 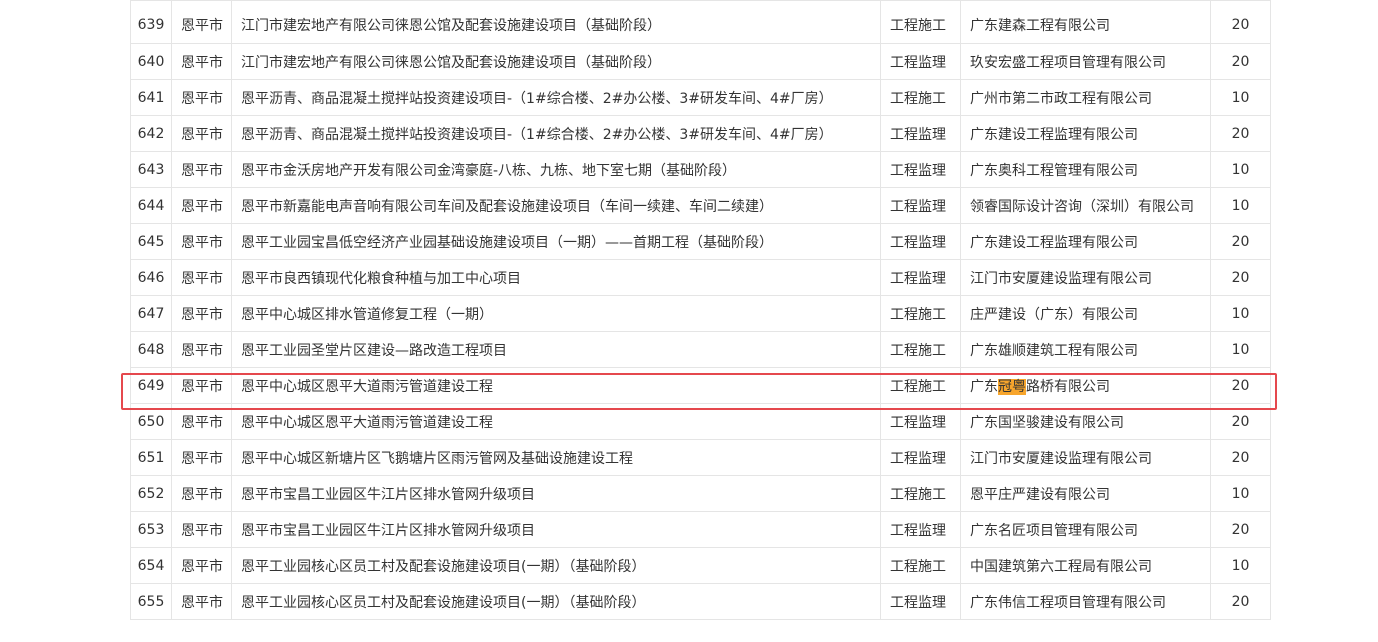 What do you see at coordinates (151, 313) in the screenshot?
I see `row-number: 647` at bounding box center [151, 313].